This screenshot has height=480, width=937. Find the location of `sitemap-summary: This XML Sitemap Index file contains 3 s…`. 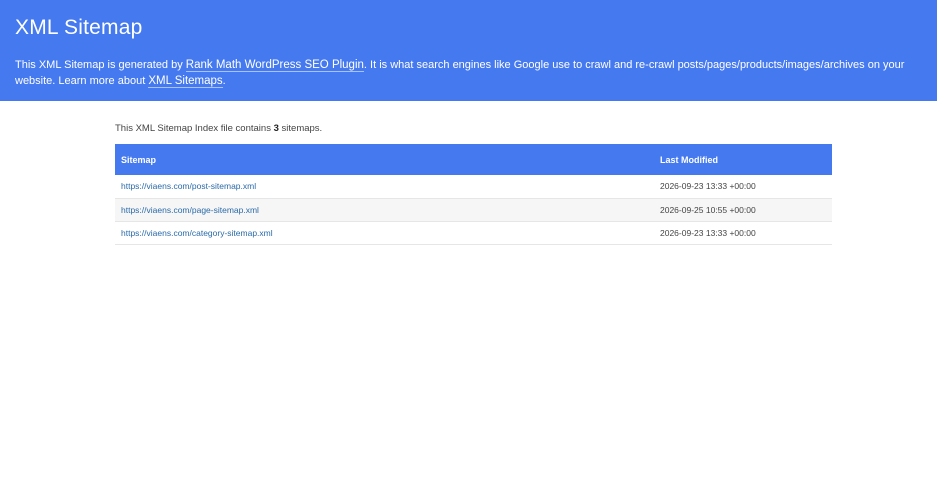

sitemap-summary: This XML Sitemap Index file contains 3 s… is located at coordinates (473, 129).